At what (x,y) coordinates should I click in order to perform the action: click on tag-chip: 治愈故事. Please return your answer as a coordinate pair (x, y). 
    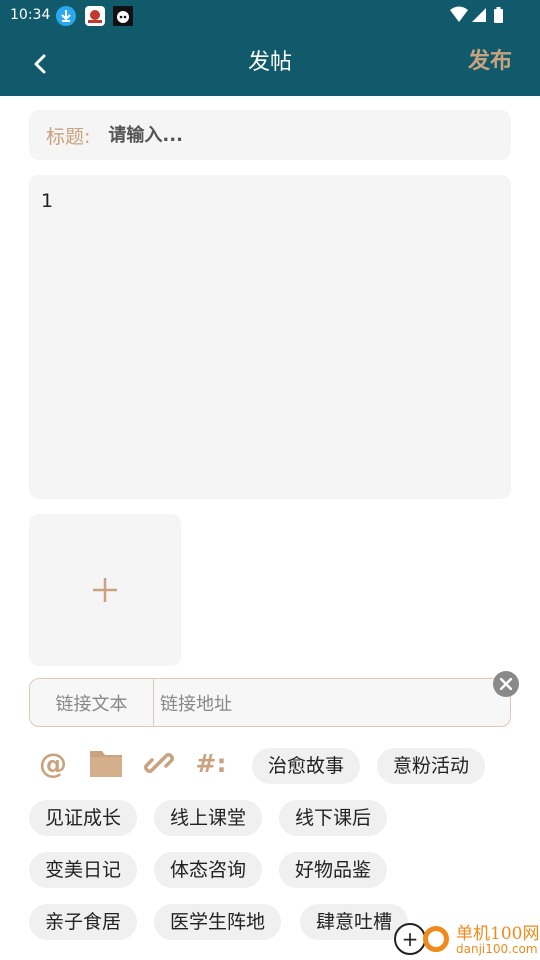
    Looking at the image, I should click on (306, 766).